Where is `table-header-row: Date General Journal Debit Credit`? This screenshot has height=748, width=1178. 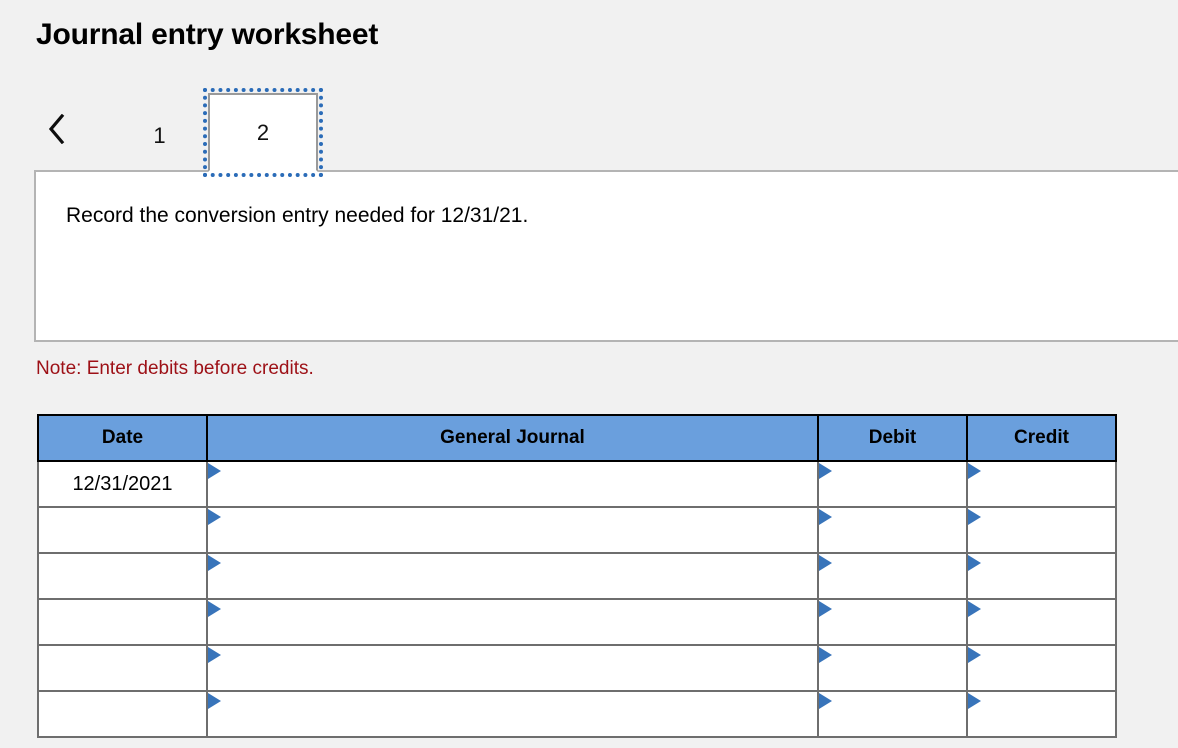 table-header-row: Date General Journal Debit Credit is located at coordinates (577, 438).